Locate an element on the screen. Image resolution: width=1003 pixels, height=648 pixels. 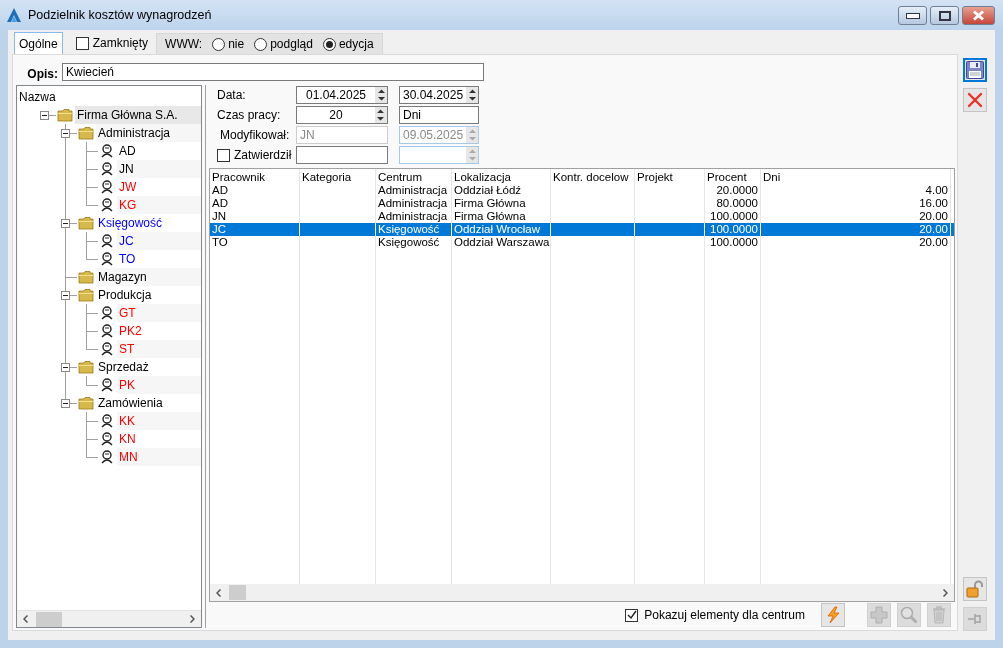
input-field: 20 is located at coordinates (342, 115).